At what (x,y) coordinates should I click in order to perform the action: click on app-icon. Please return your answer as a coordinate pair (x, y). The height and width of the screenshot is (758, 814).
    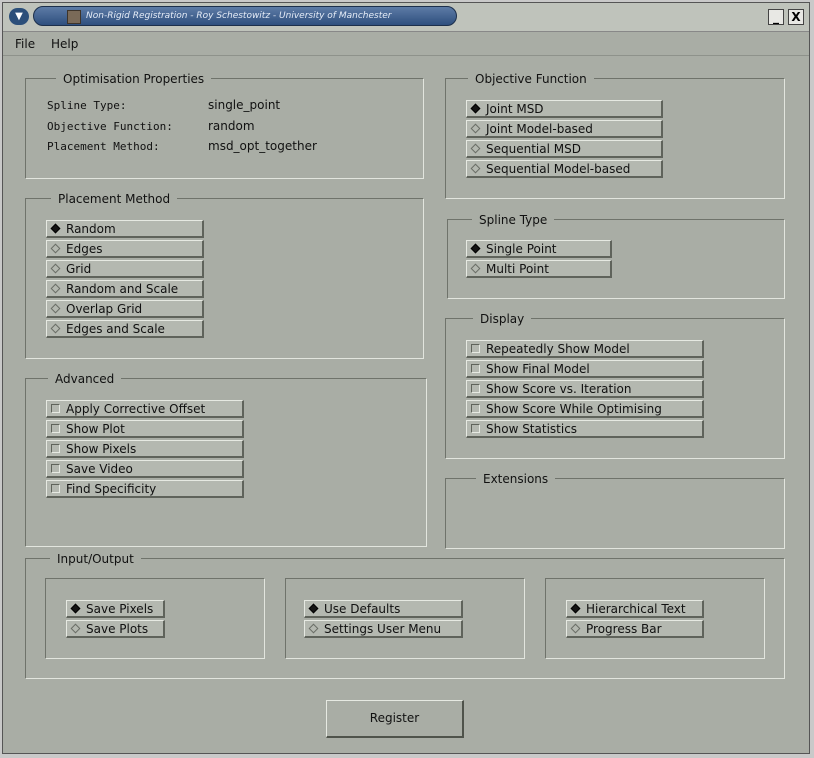
    Looking at the image, I should click on (74, 17).